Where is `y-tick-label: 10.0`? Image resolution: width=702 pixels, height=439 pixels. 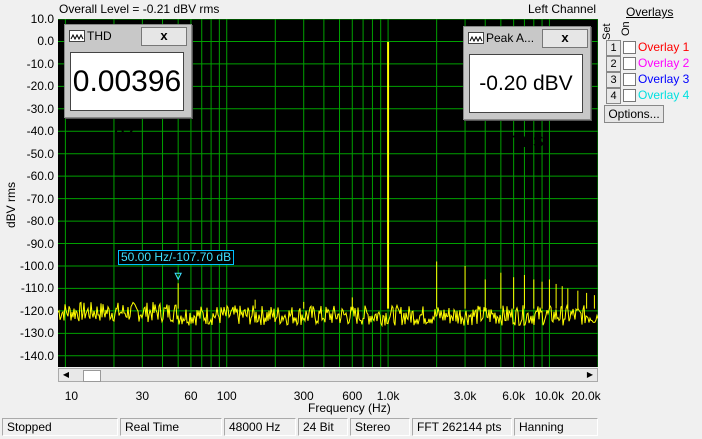 y-tick-label: 10.0 is located at coordinates (42, 19).